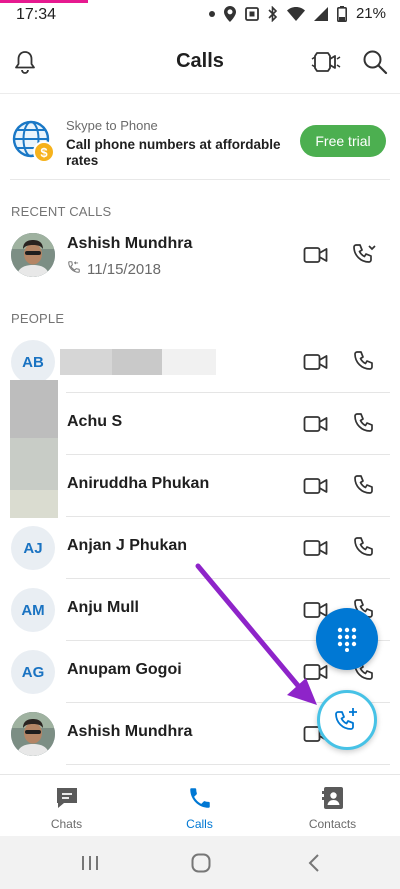  I want to click on avatar: AG, so click(33, 672).